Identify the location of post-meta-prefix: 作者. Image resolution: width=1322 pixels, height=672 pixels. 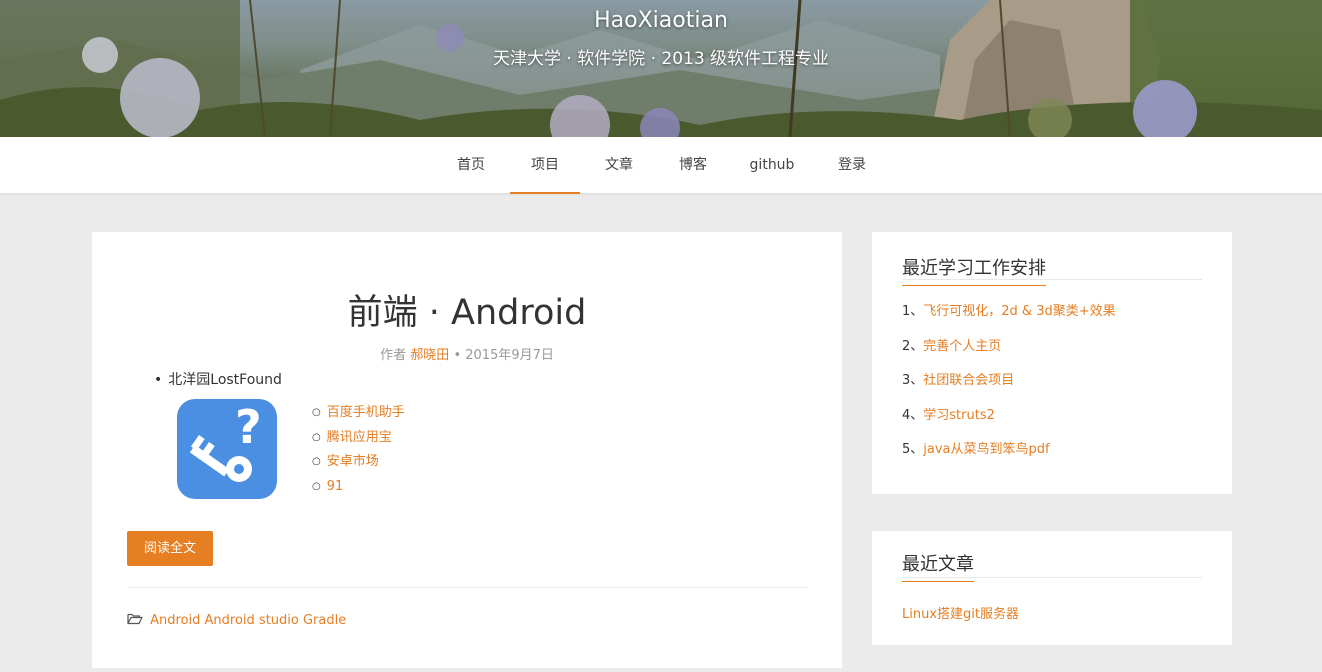
(393, 355).